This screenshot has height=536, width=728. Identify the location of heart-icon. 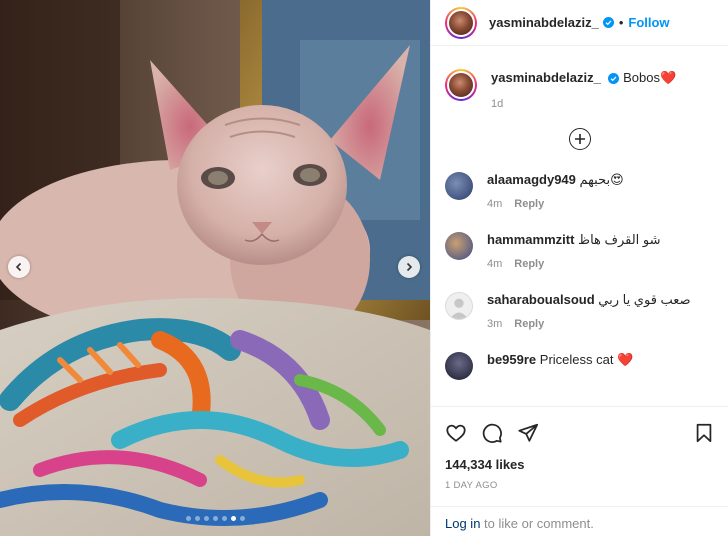
(456, 433).